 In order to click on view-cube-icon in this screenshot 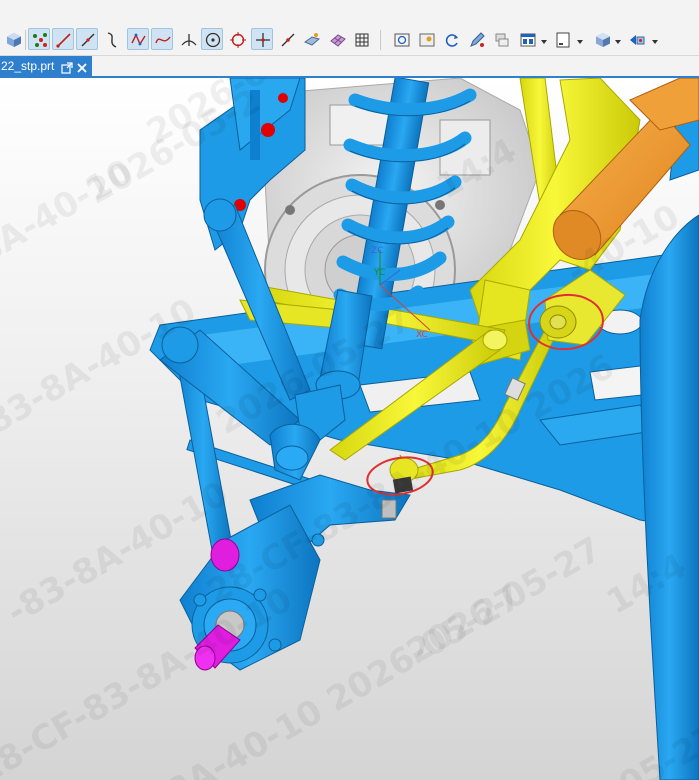, I will do `click(14, 40)`.